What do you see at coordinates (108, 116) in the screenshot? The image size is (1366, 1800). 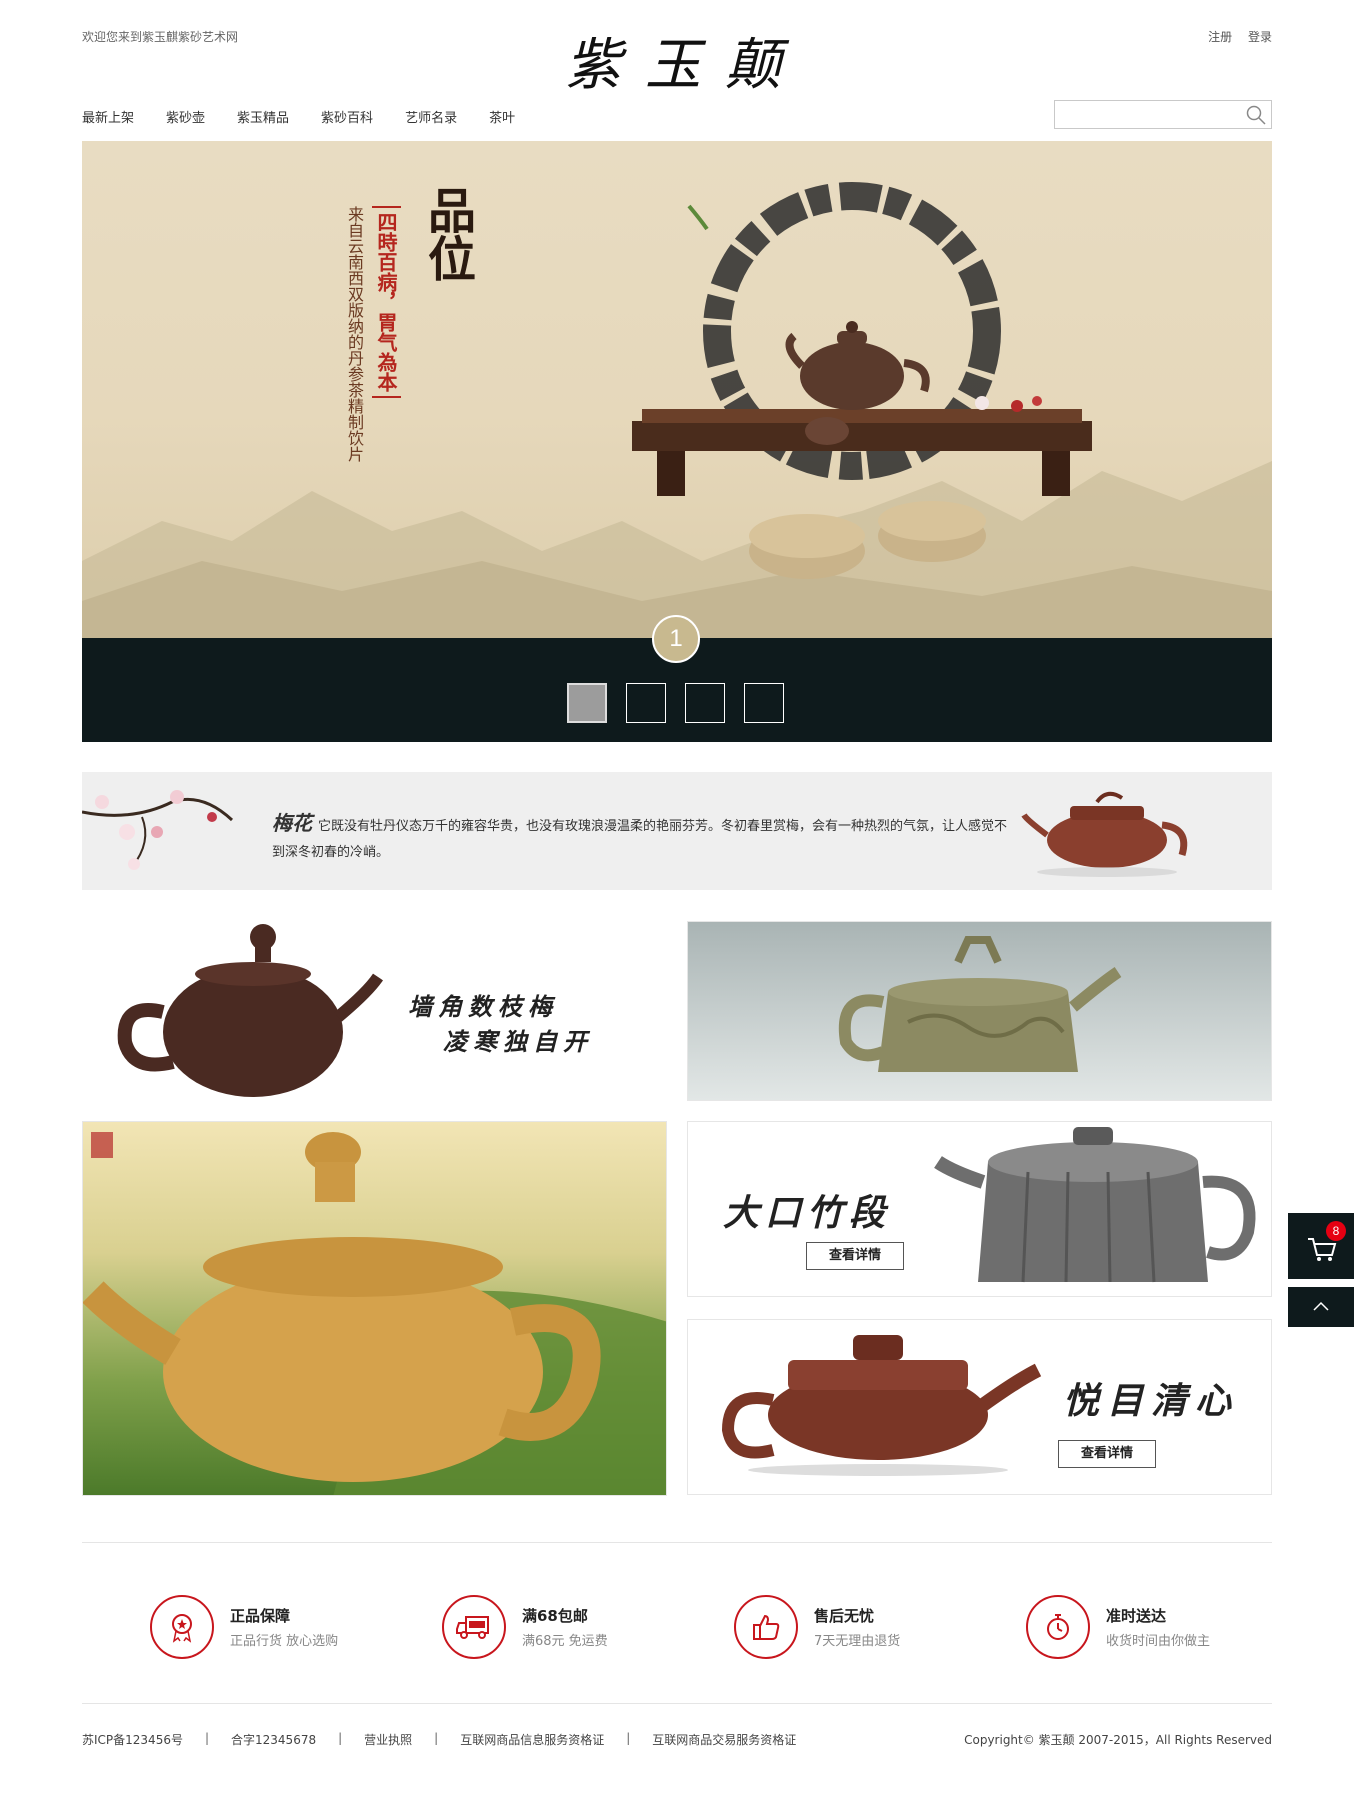 I see `nav-item-new: 最新上架` at bounding box center [108, 116].